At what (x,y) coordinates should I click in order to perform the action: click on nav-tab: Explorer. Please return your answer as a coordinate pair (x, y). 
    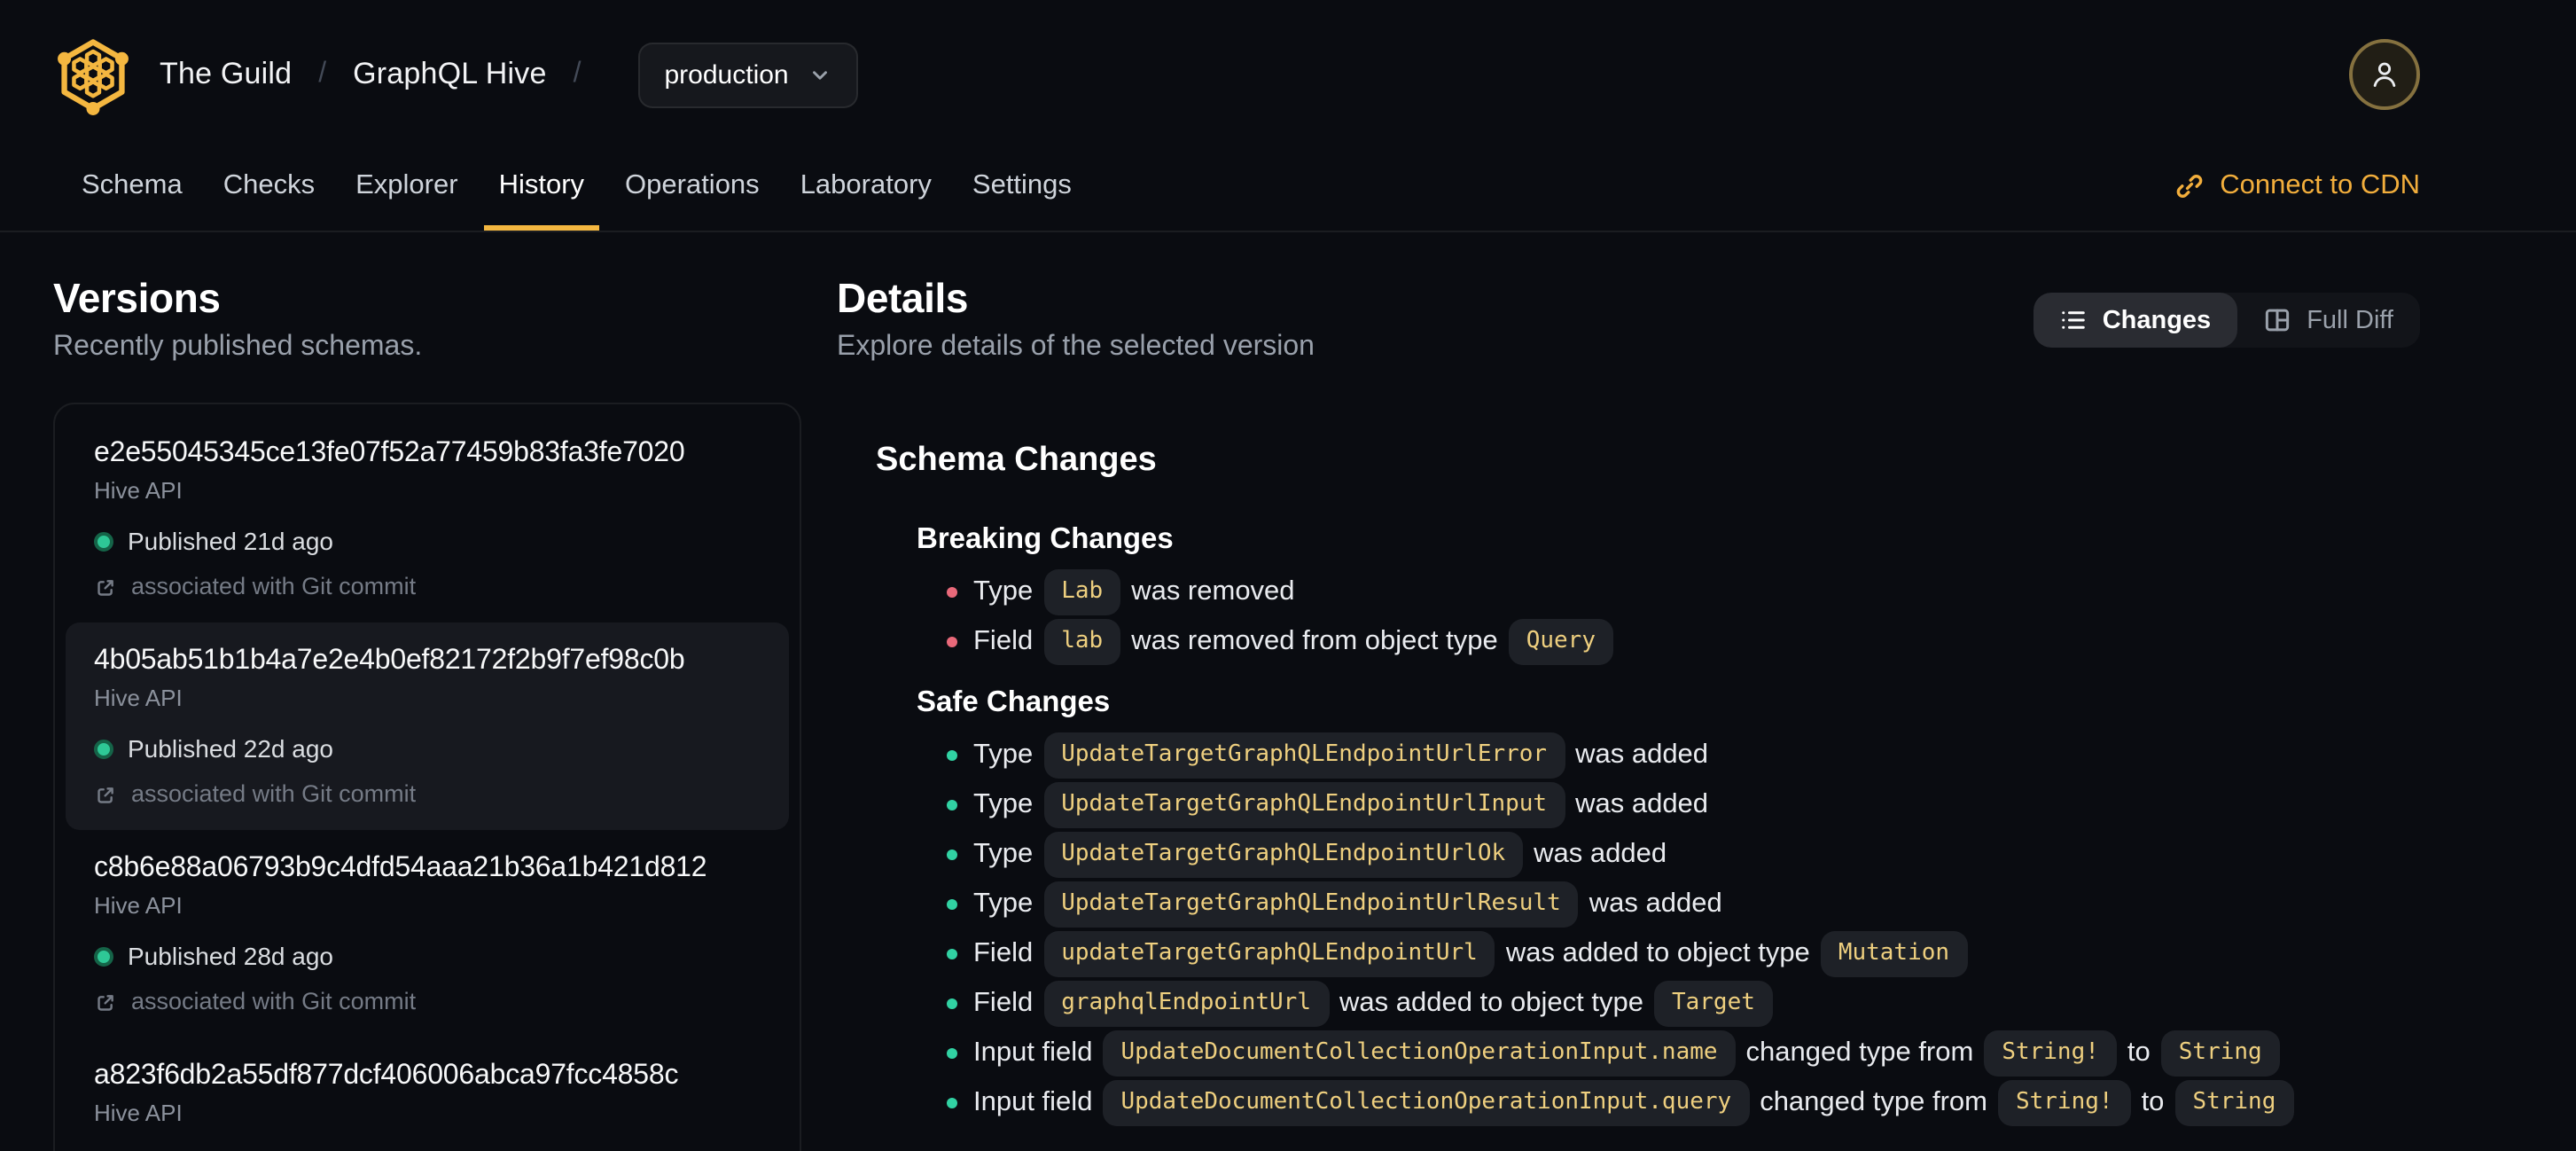
    Looking at the image, I should click on (406, 186).